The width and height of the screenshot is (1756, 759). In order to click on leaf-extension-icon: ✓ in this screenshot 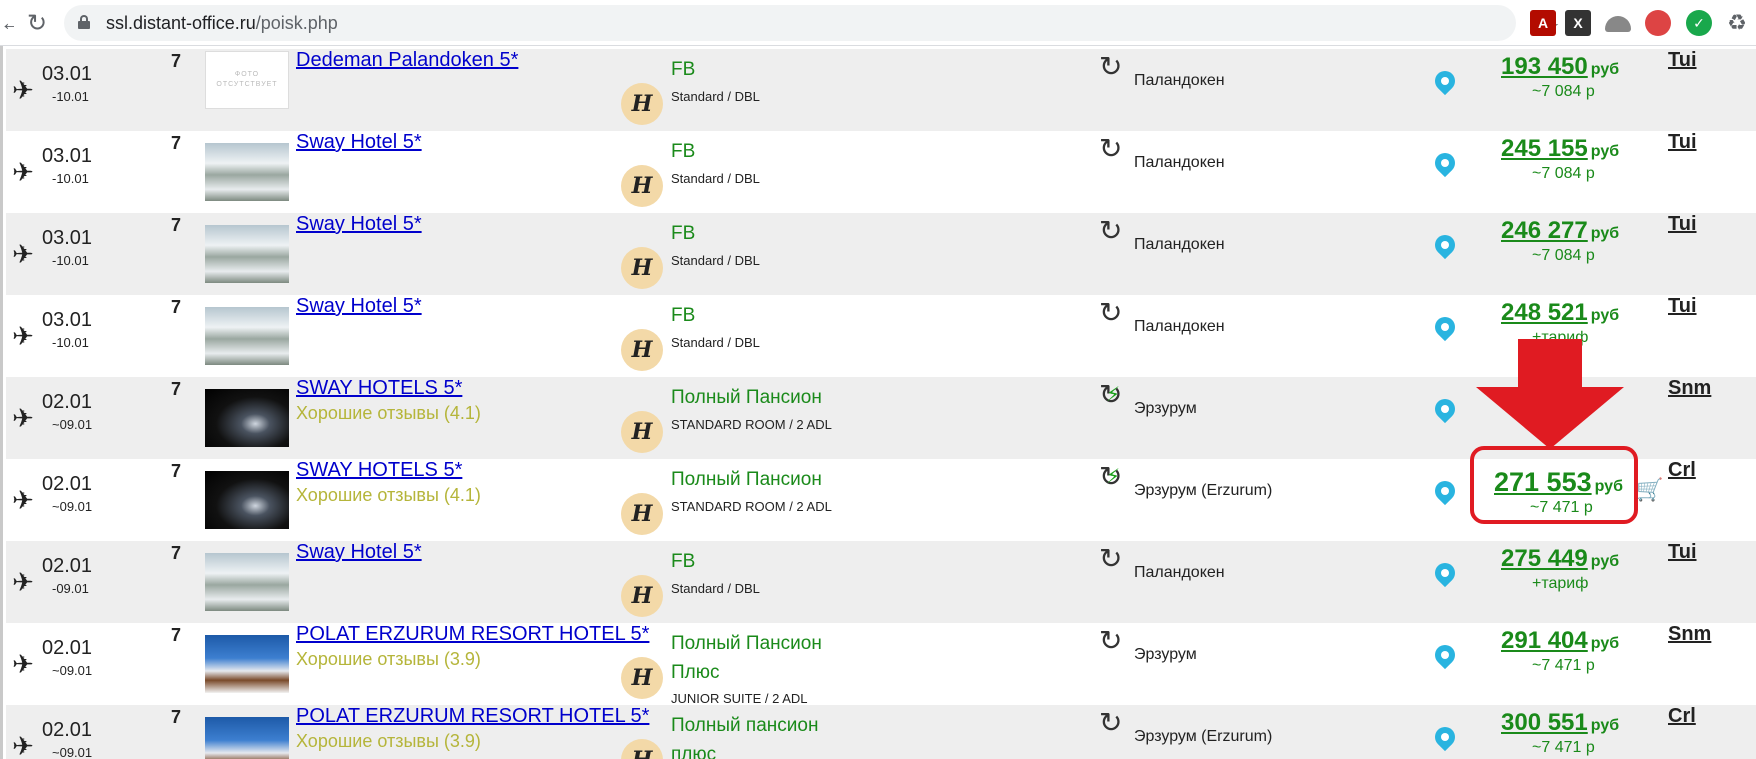, I will do `click(1699, 23)`.